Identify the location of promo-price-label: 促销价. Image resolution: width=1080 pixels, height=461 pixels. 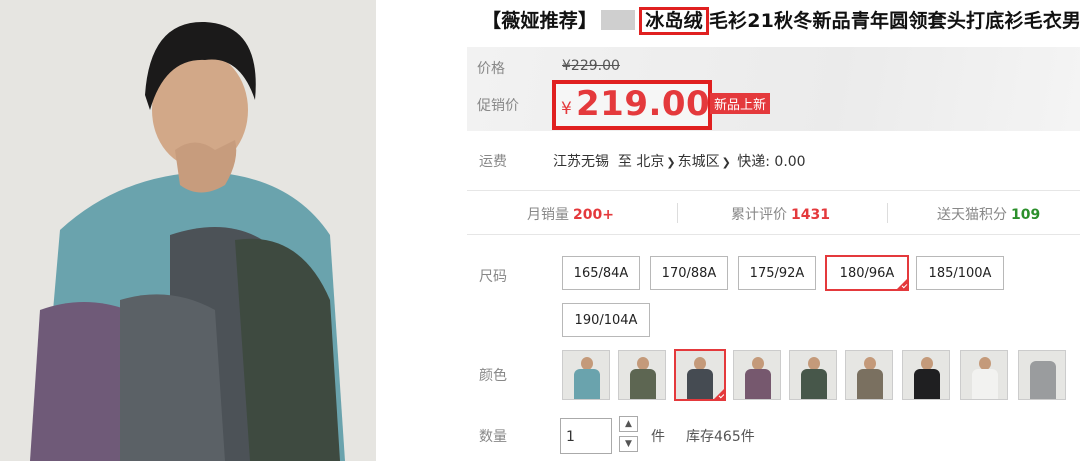
(498, 106).